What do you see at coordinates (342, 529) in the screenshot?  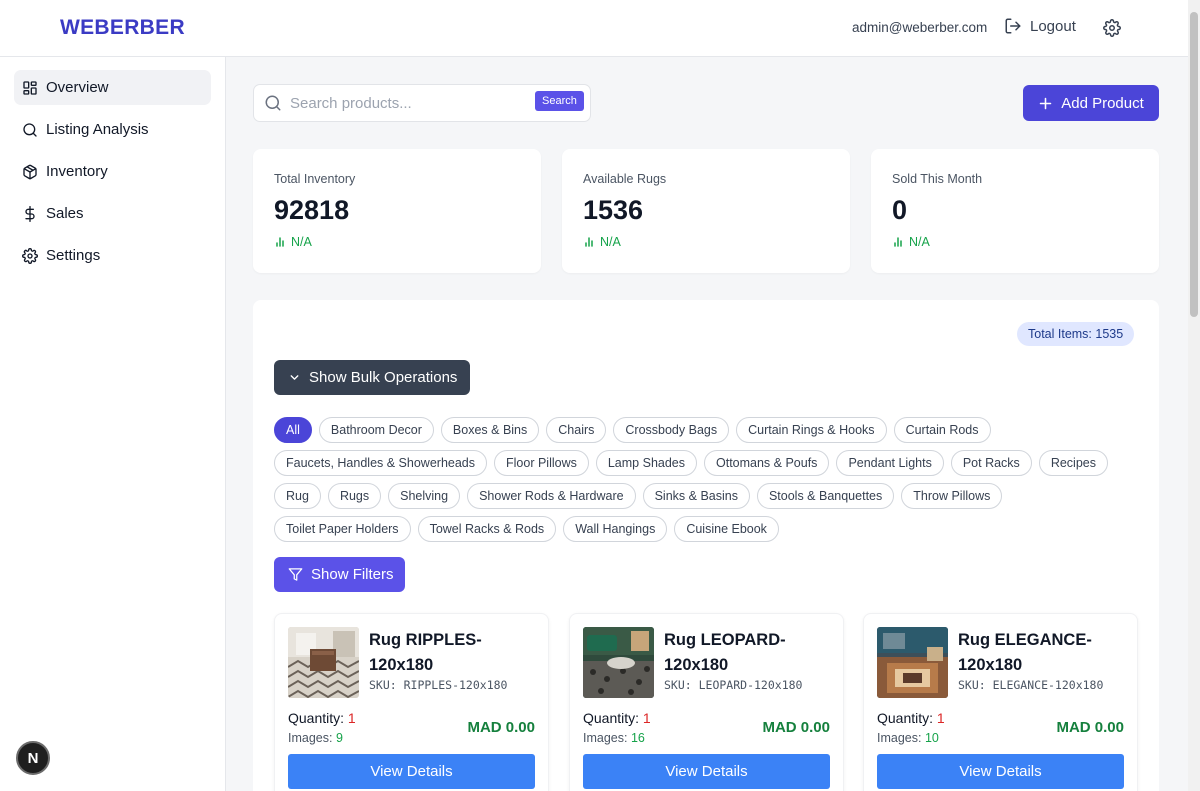 I see `category-chip: Toilet Paper Holders` at bounding box center [342, 529].